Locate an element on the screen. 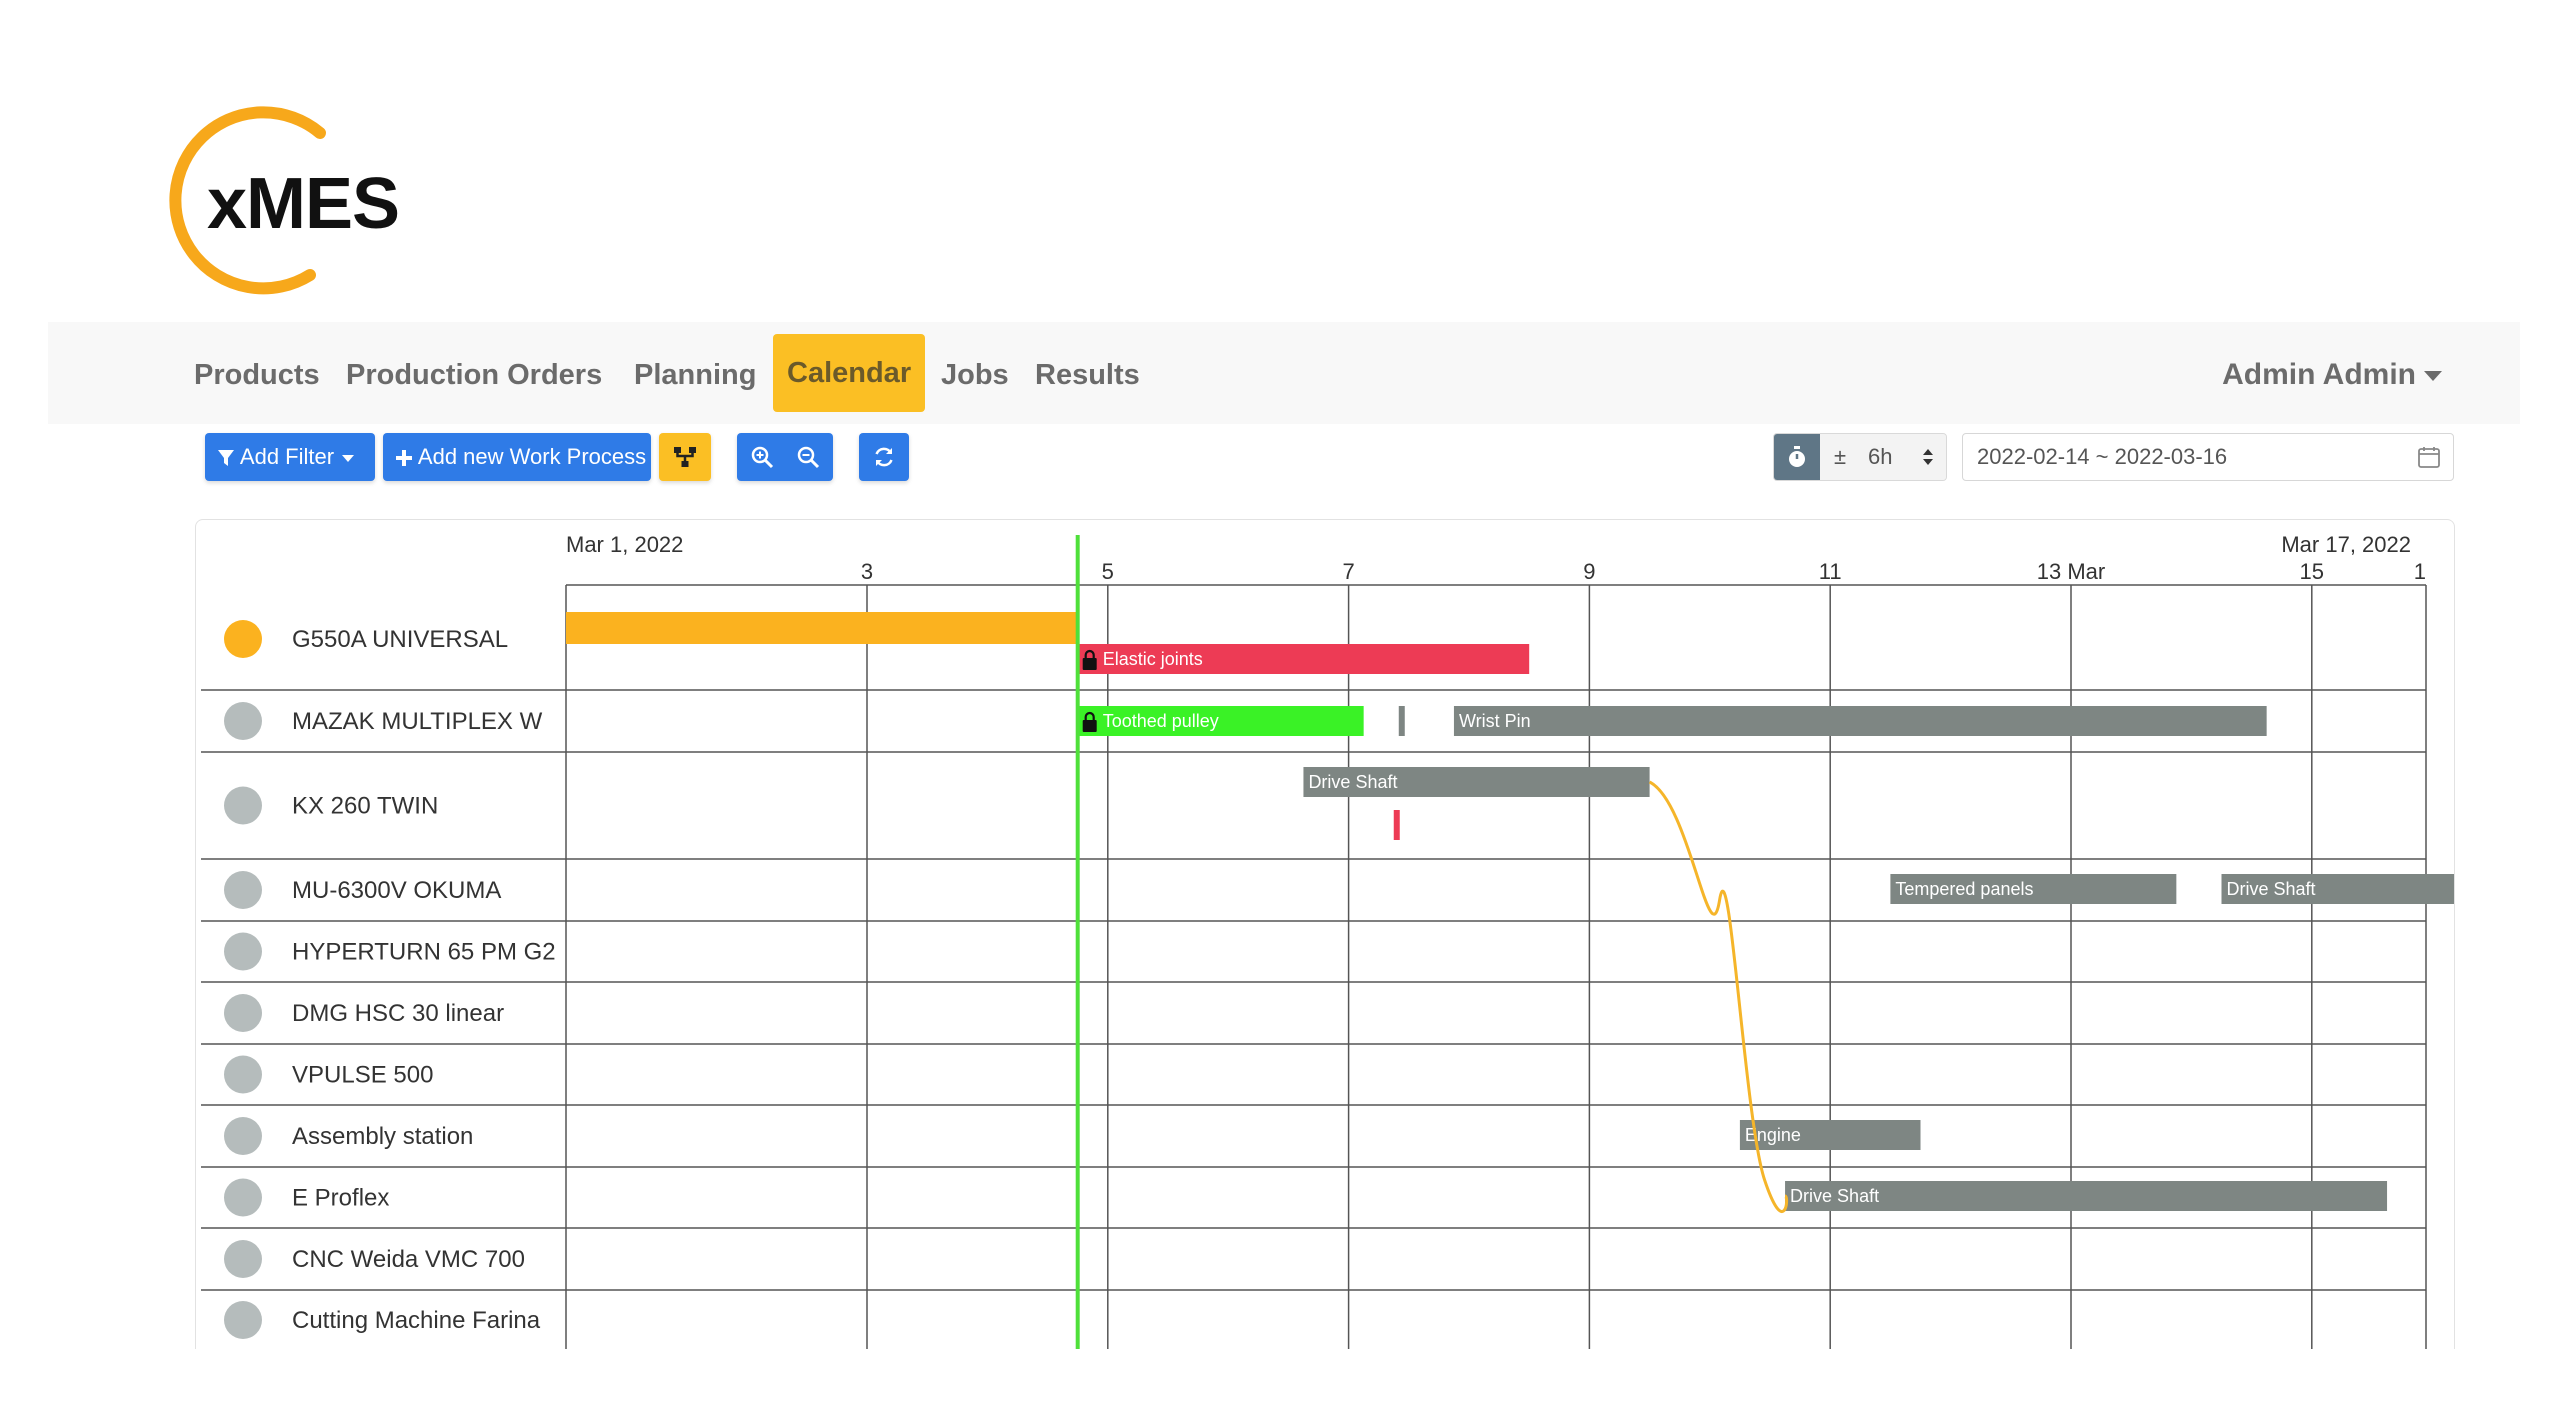 Image resolution: width=2560 pixels, height=1422 pixels. resource-label: MU-6300V OKUMA is located at coordinates (396, 890).